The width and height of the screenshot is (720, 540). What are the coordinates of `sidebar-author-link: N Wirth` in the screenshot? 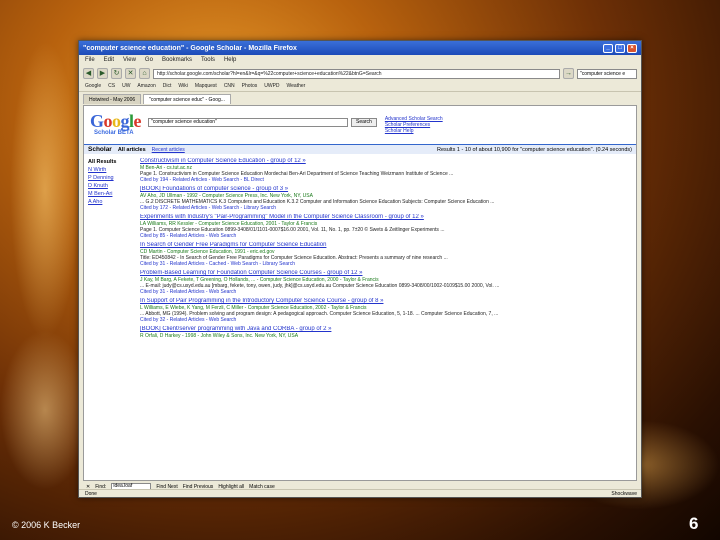 It's located at (114, 170).